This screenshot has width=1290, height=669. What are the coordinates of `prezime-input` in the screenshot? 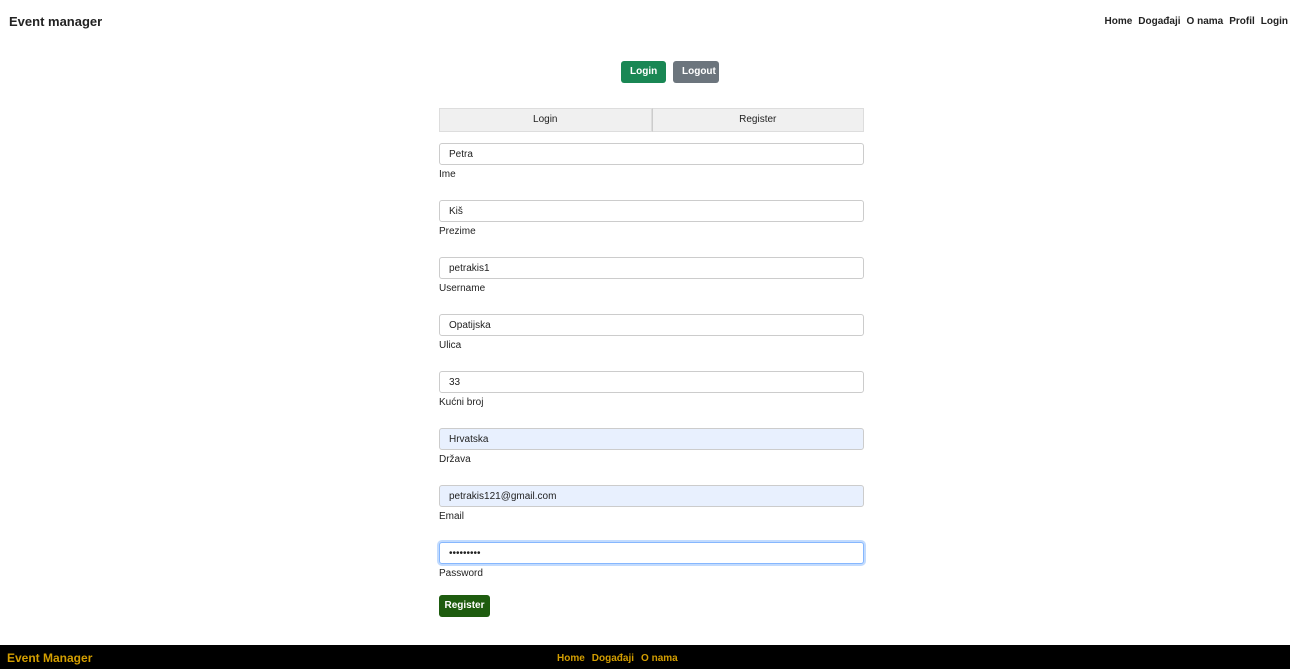 It's located at (651, 211).